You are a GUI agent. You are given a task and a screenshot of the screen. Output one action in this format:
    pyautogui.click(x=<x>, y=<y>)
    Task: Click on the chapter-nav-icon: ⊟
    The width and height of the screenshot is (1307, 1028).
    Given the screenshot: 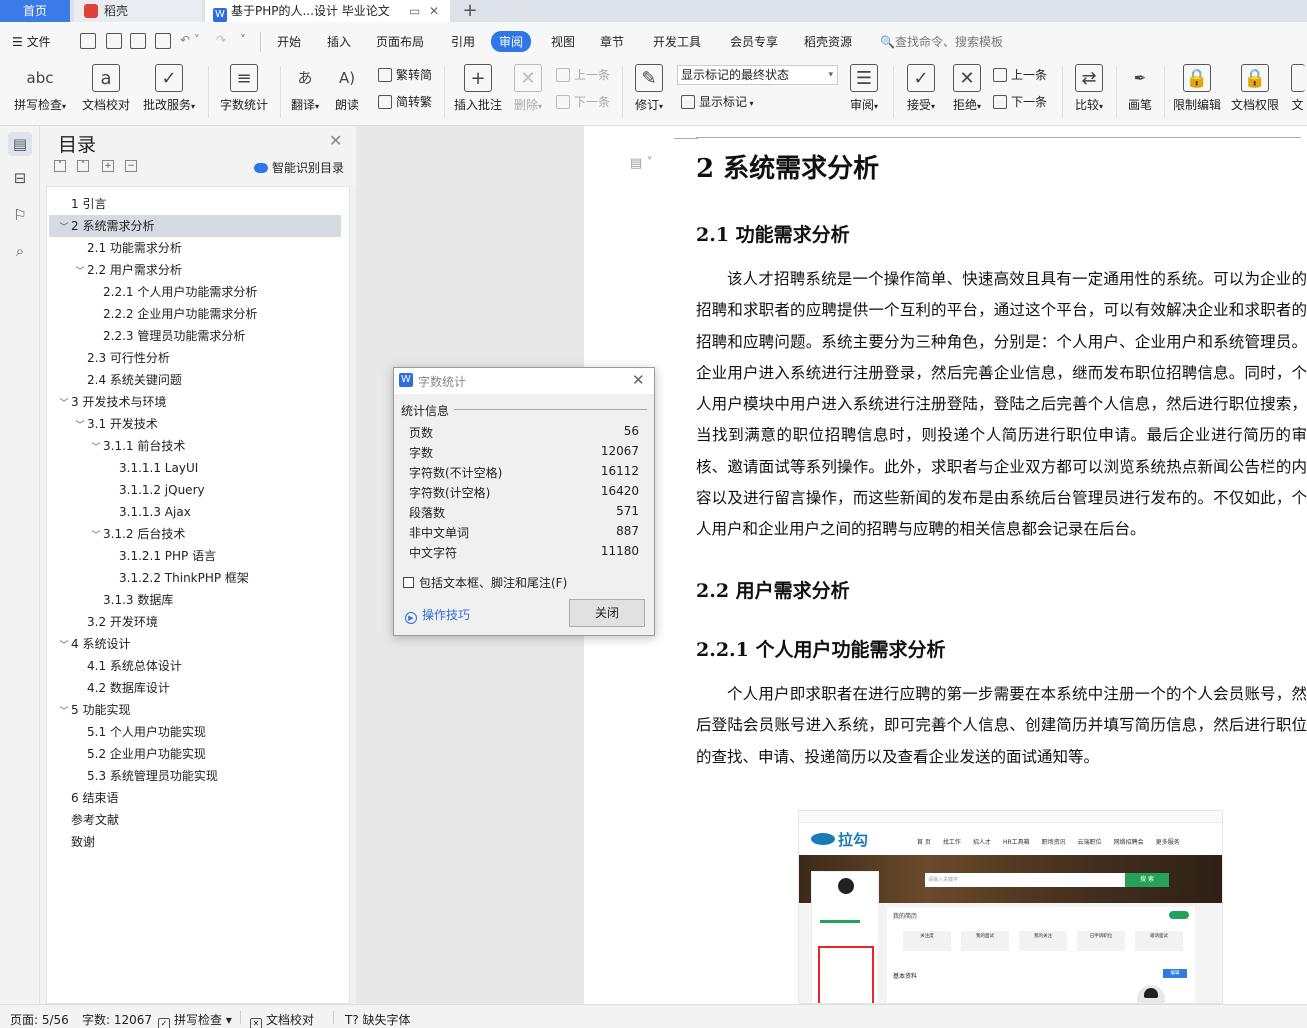 What is the action you would take?
    pyautogui.click(x=20, y=178)
    